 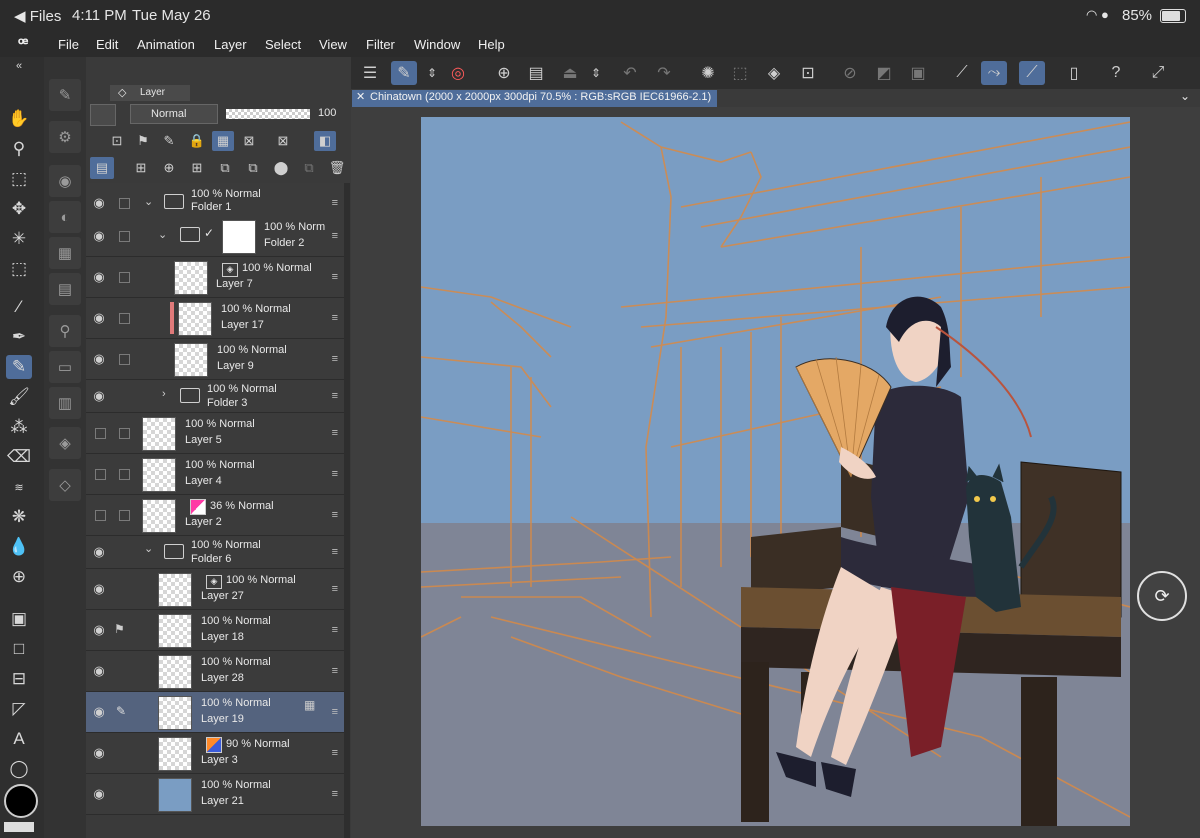 I want to click on menu-window: Window, so click(x=437, y=44).